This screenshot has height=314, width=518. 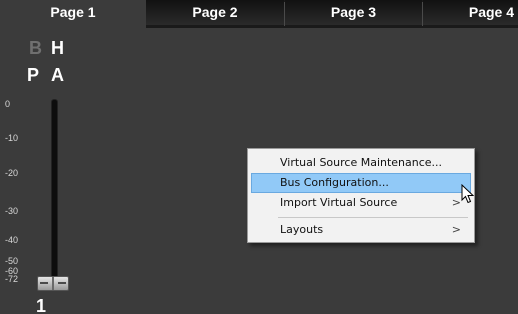 What do you see at coordinates (361, 230) in the screenshot?
I see `menu-item-layouts: Layouts >` at bounding box center [361, 230].